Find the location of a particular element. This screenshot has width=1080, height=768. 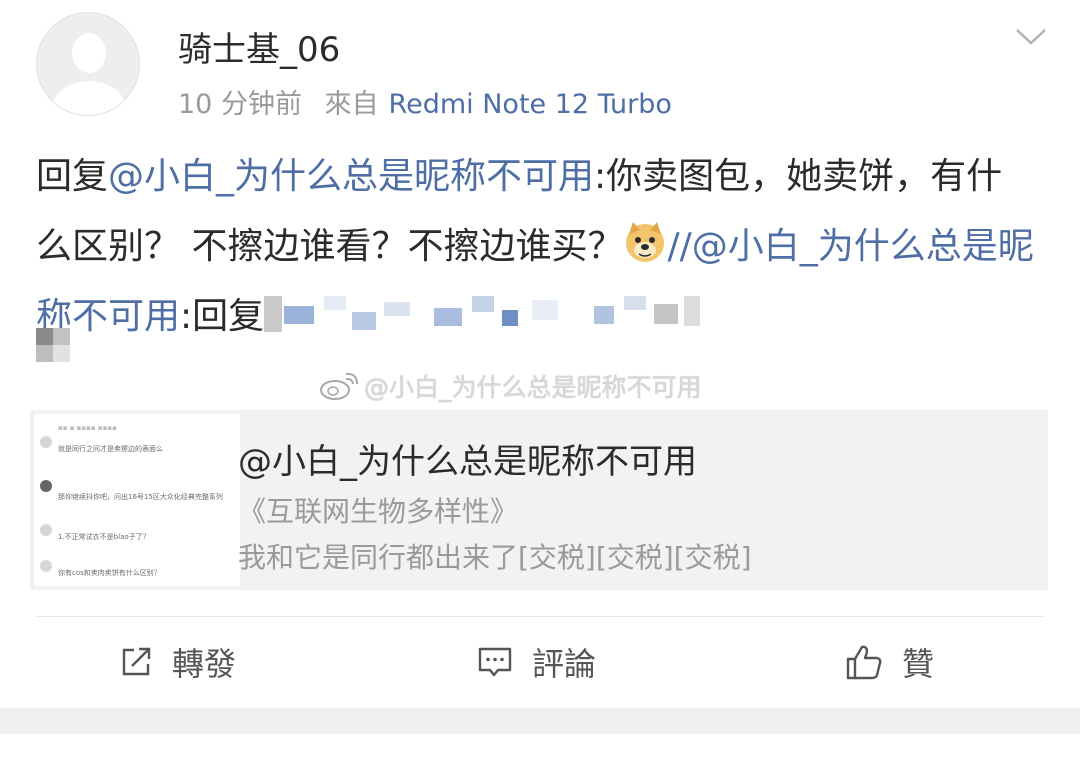

comment-button: 評論 is located at coordinates (536, 662).